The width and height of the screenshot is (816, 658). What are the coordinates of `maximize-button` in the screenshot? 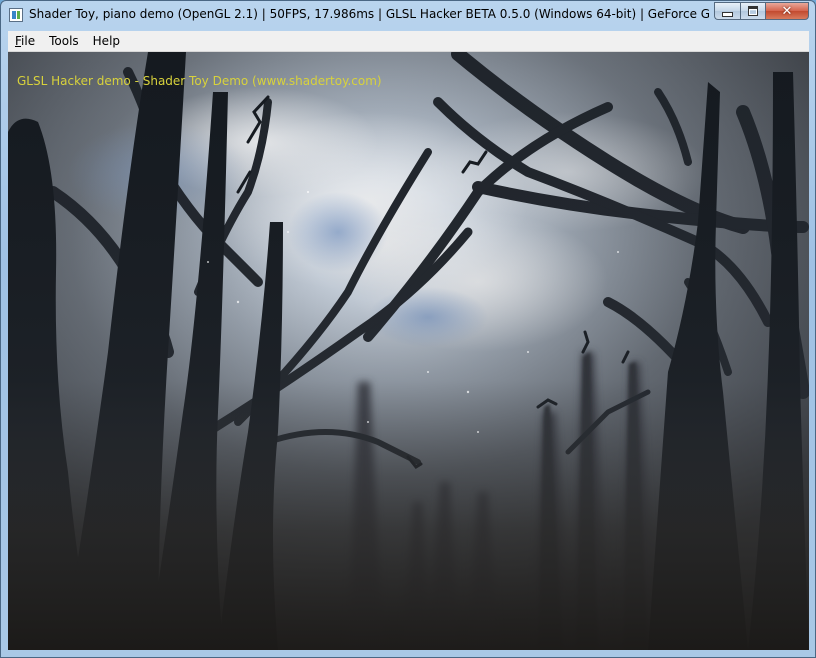 It's located at (752, 11).